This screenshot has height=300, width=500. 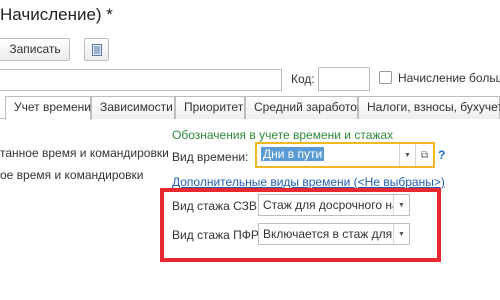 What do you see at coordinates (35, 49) in the screenshot?
I see `save-button: Записать` at bounding box center [35, 49].